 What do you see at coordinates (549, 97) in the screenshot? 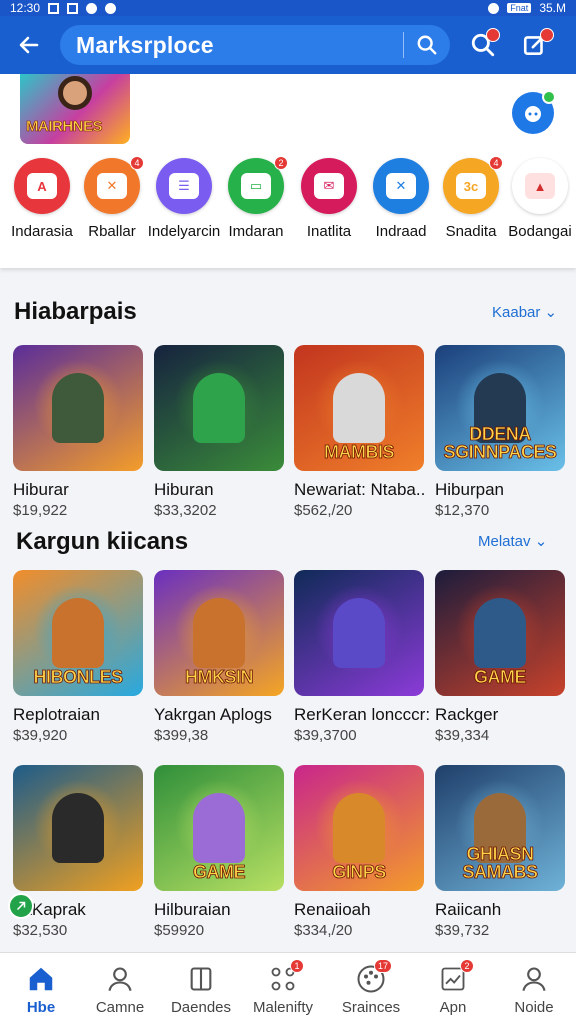
I see `online-dot` at bounding box center [549, 97].